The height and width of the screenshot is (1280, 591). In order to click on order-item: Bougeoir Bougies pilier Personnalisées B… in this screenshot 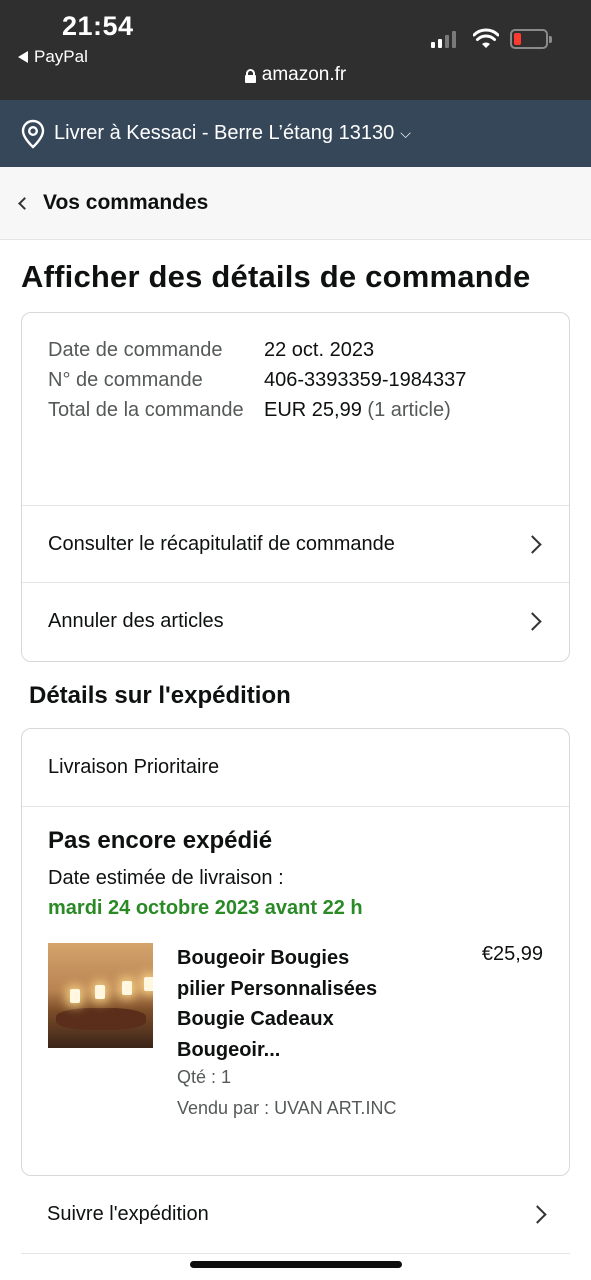, I will do `click(295, 1038)`.